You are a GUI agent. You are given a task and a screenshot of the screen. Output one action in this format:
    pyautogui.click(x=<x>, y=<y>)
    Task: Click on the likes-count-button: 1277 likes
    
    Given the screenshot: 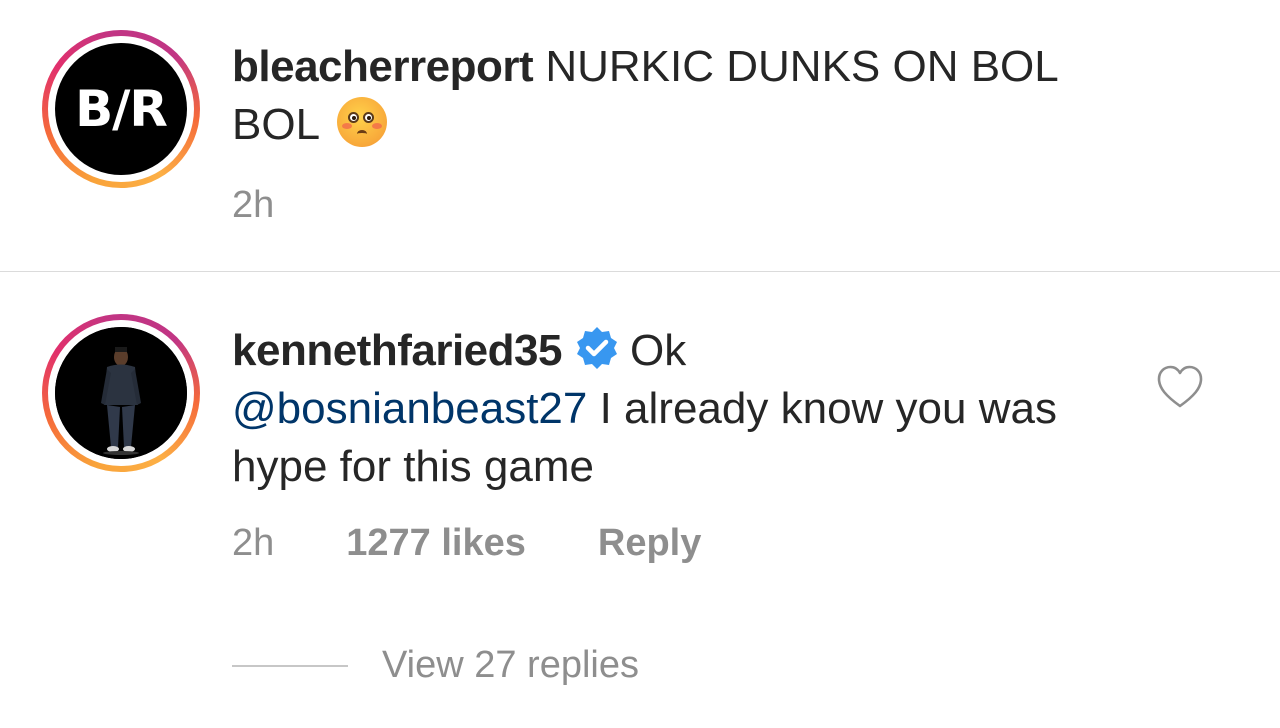 What is the action you would take?
    pyautogui.click(x=436, y=543)
    